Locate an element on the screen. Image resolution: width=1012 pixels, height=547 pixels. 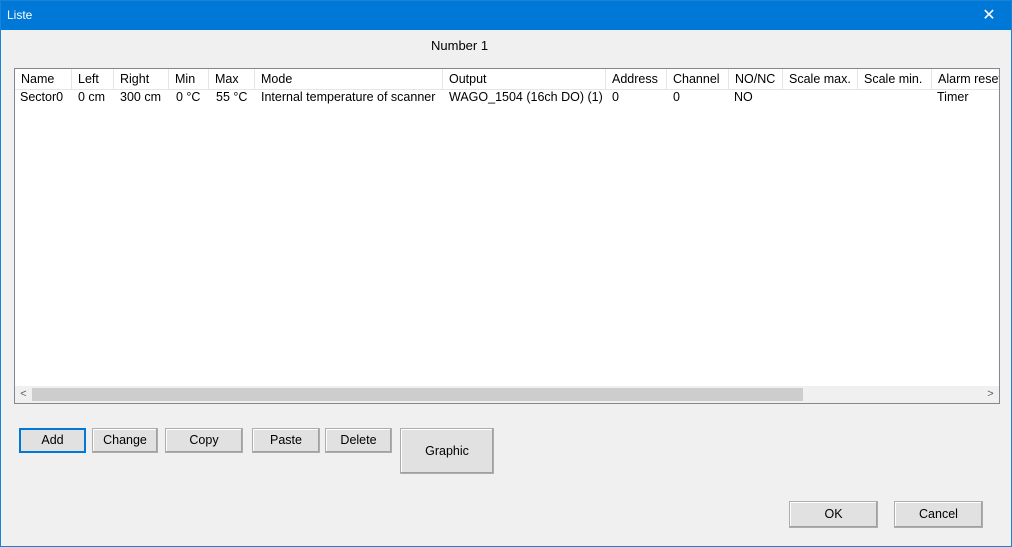
title-bar: Liste ✕ is located at coordinates (506, 15).